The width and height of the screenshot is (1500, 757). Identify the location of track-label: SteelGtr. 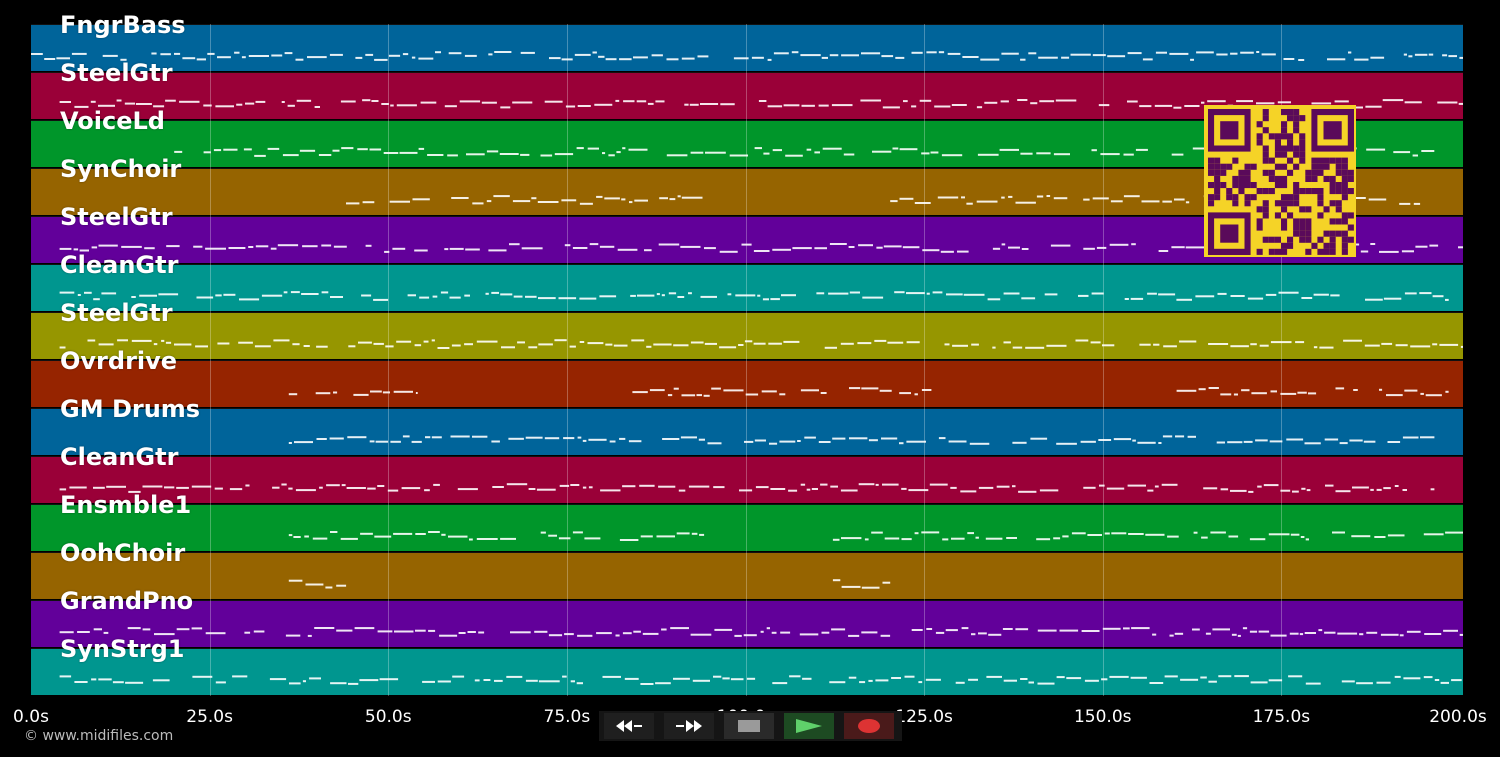
(116, 217).